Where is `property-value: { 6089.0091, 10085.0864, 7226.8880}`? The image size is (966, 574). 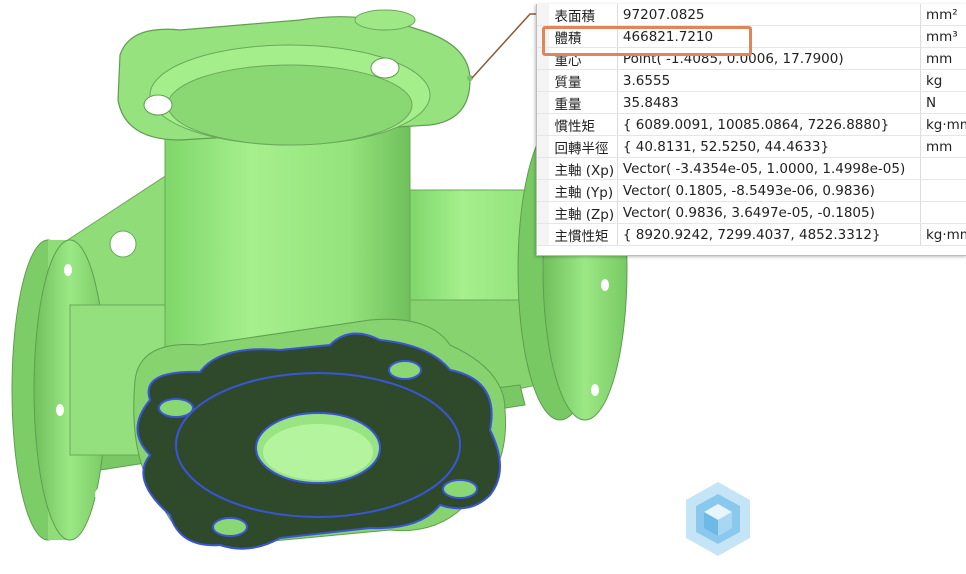
property-value: { 6089.0091, 10085.0864, 7226.8880} is located at coordinates (769, 124).